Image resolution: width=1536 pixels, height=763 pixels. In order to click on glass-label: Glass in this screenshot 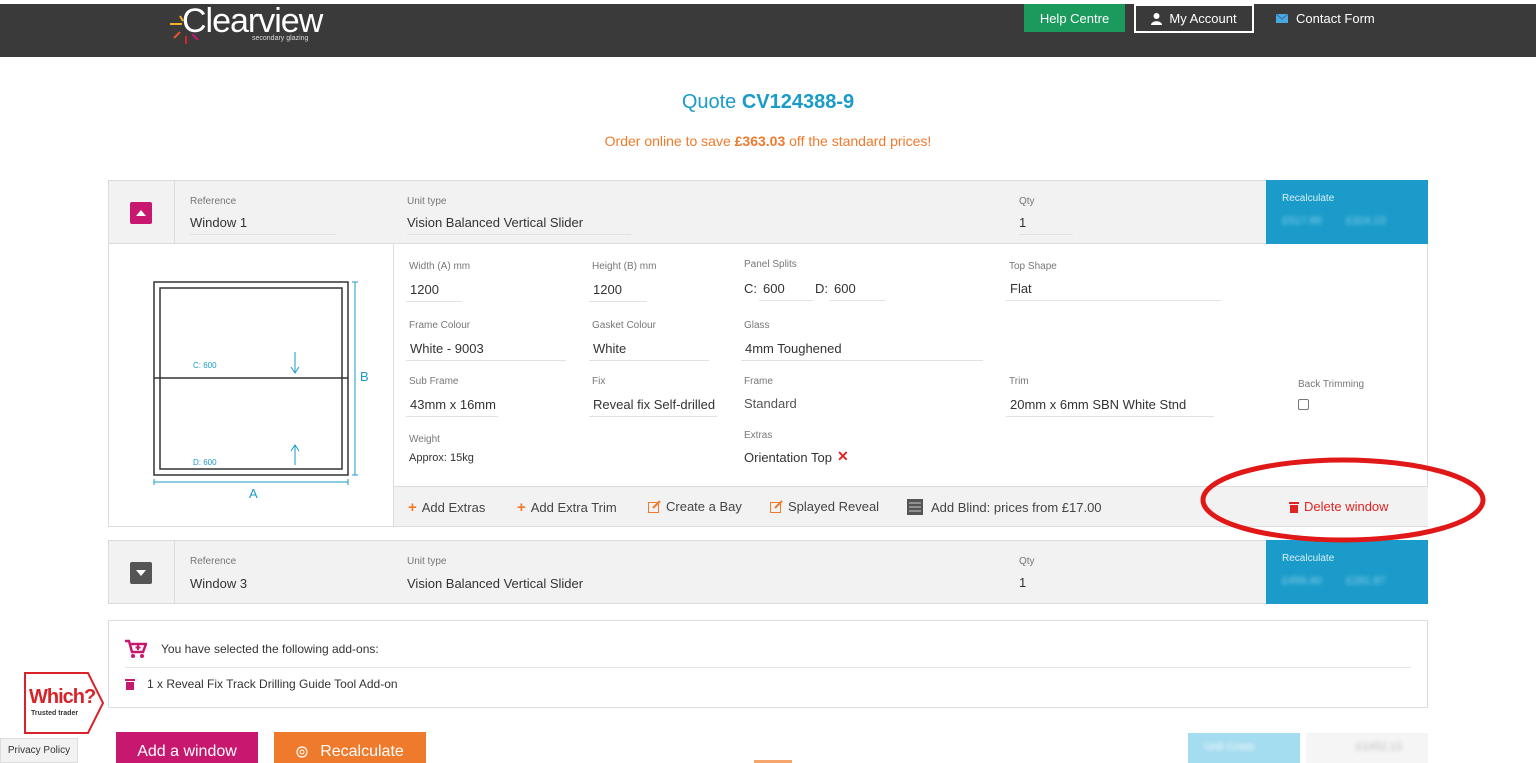, I will do `click(757, 325)`.